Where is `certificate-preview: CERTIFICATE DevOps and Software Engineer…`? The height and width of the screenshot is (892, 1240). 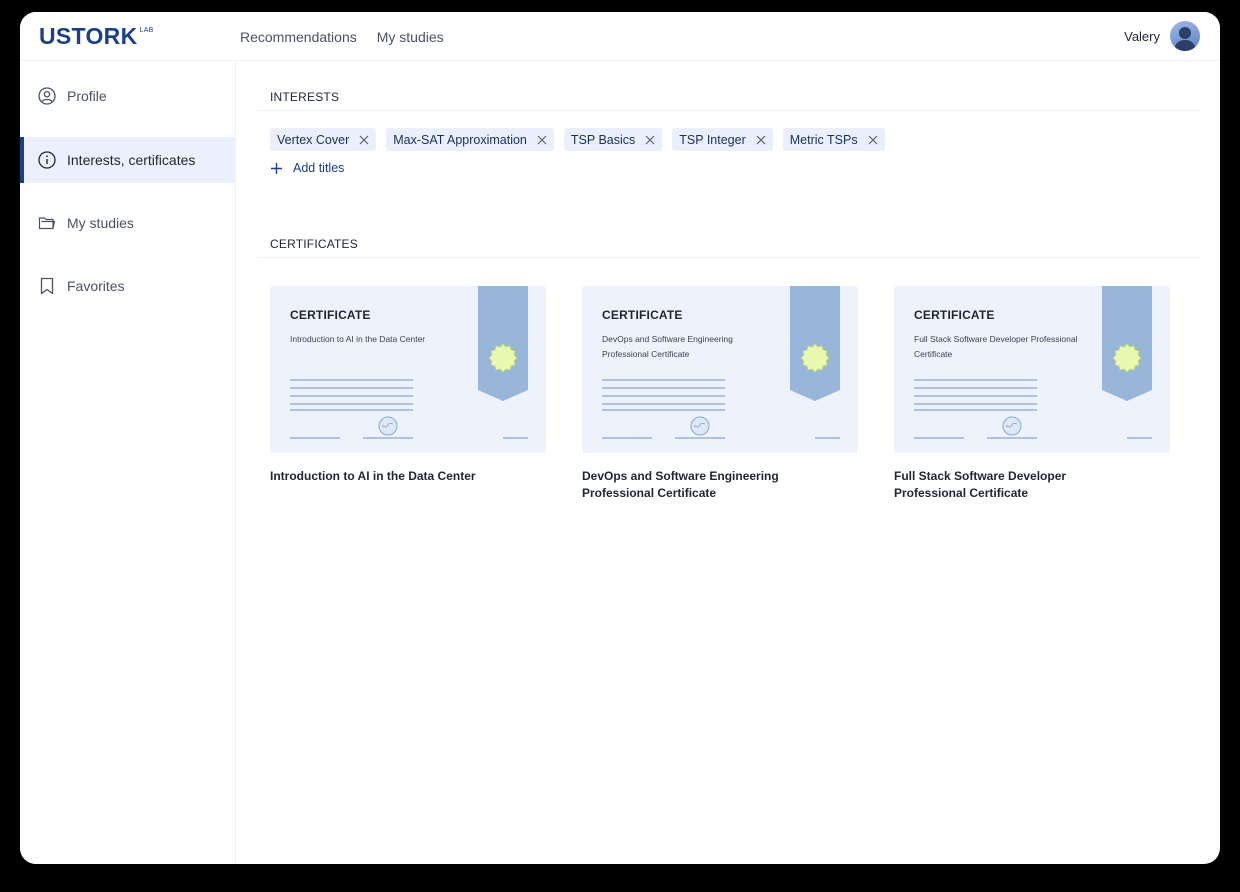 certificate-preview: CERTIFICATE DevOps and Software Engineer… is located at coordinates (720, 369).